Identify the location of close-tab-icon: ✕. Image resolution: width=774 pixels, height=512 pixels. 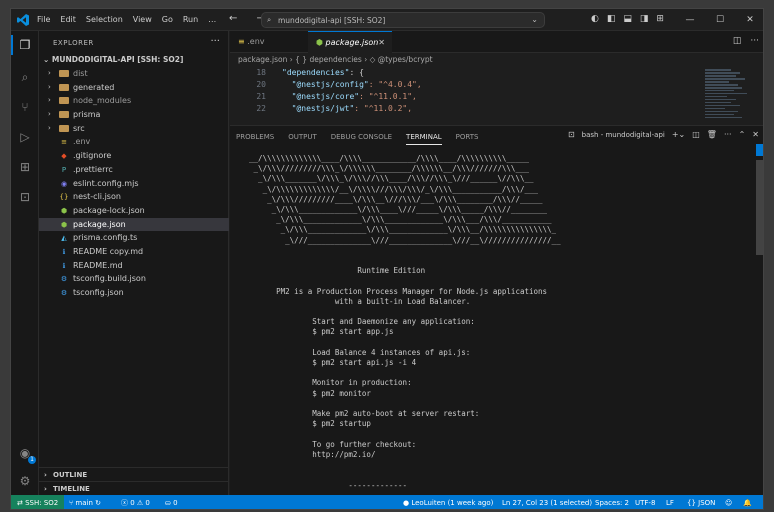
(381, 43).